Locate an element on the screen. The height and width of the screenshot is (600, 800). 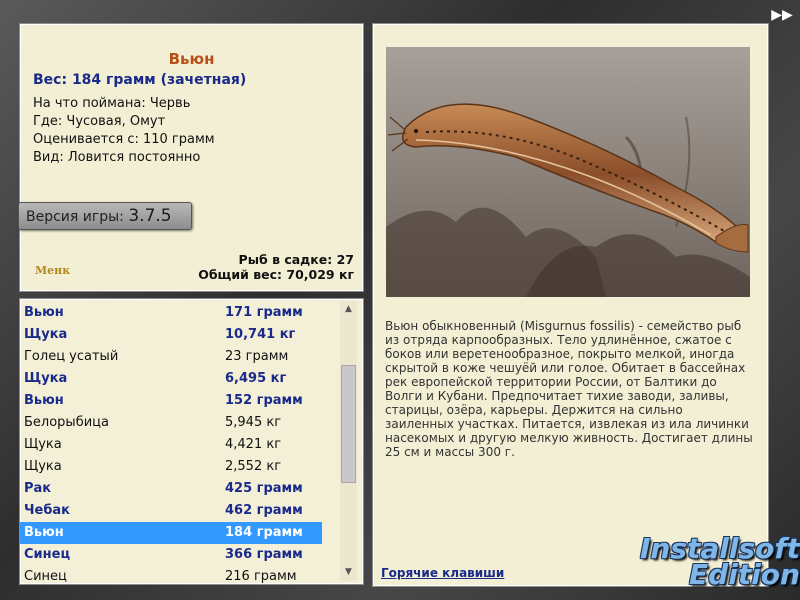
fish-weight-cell: 171 грамм is located at coordinates (264, 312).